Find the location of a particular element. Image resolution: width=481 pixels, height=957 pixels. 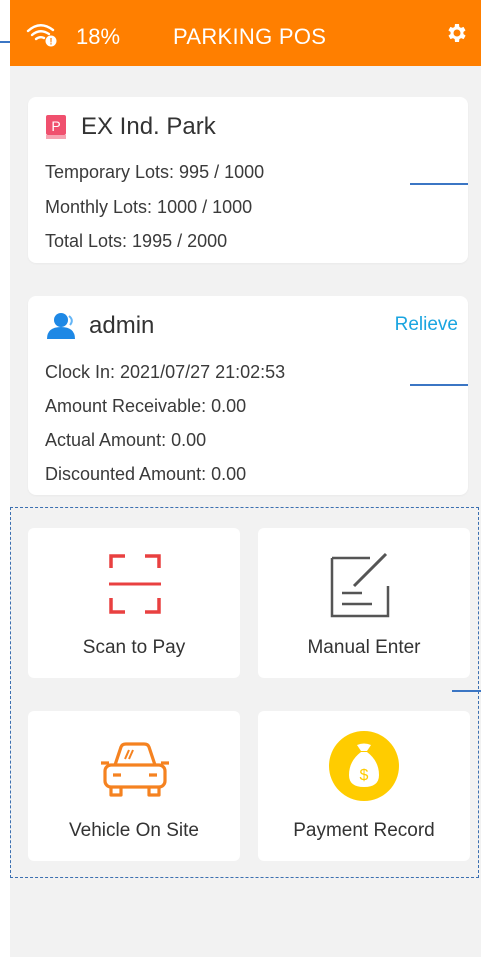

vehicle-on-site-button: Vehicle On Site is located at coordinates (134, 786).